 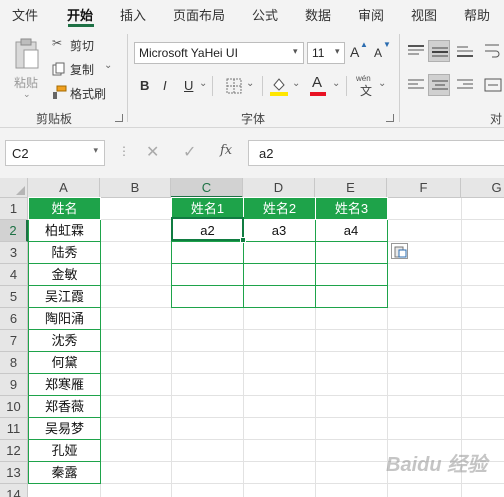 What do you see at coordinates (207, 253) in the screenshot?
I see `cell-c3` at bounding box center [207, 253].